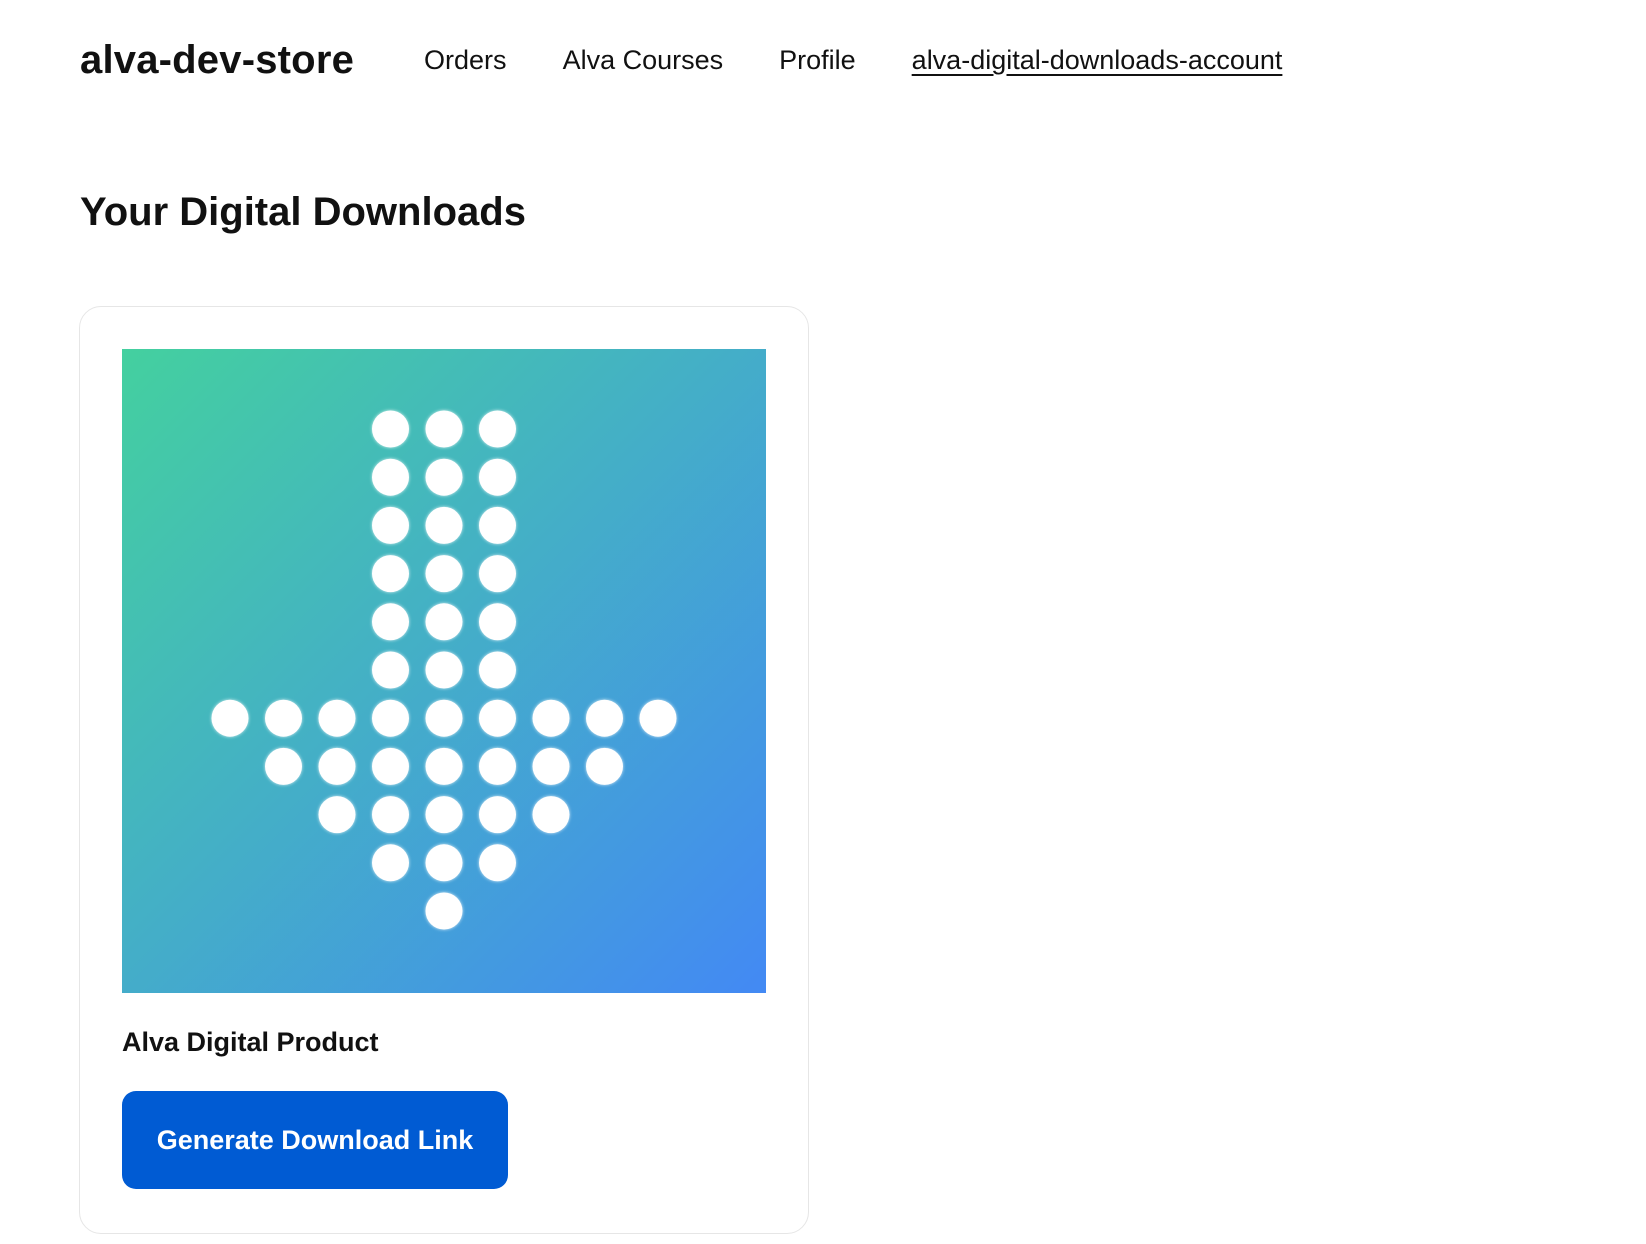 The image size is (1646, 1244). I want to click on nav-link-orders: Orders, so click(465, 60).